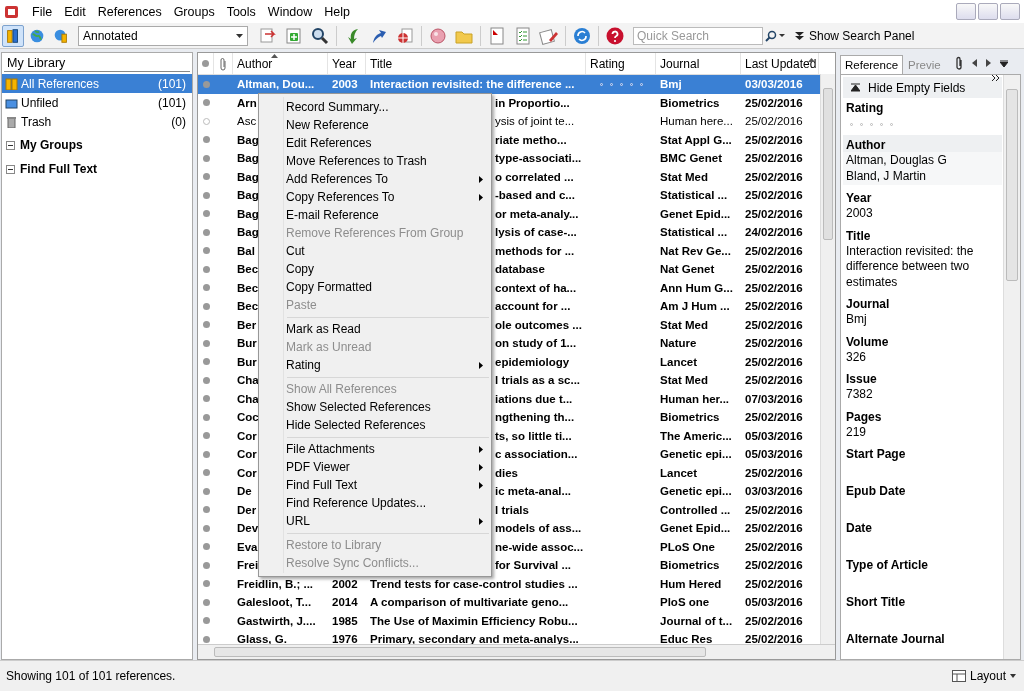 This screenshot has width=1024, height=691. What do you see at coordinates (922, 161) in the screenshot?
I see `field-value: Altman, Douglas G` at bounding box center [922, 161].